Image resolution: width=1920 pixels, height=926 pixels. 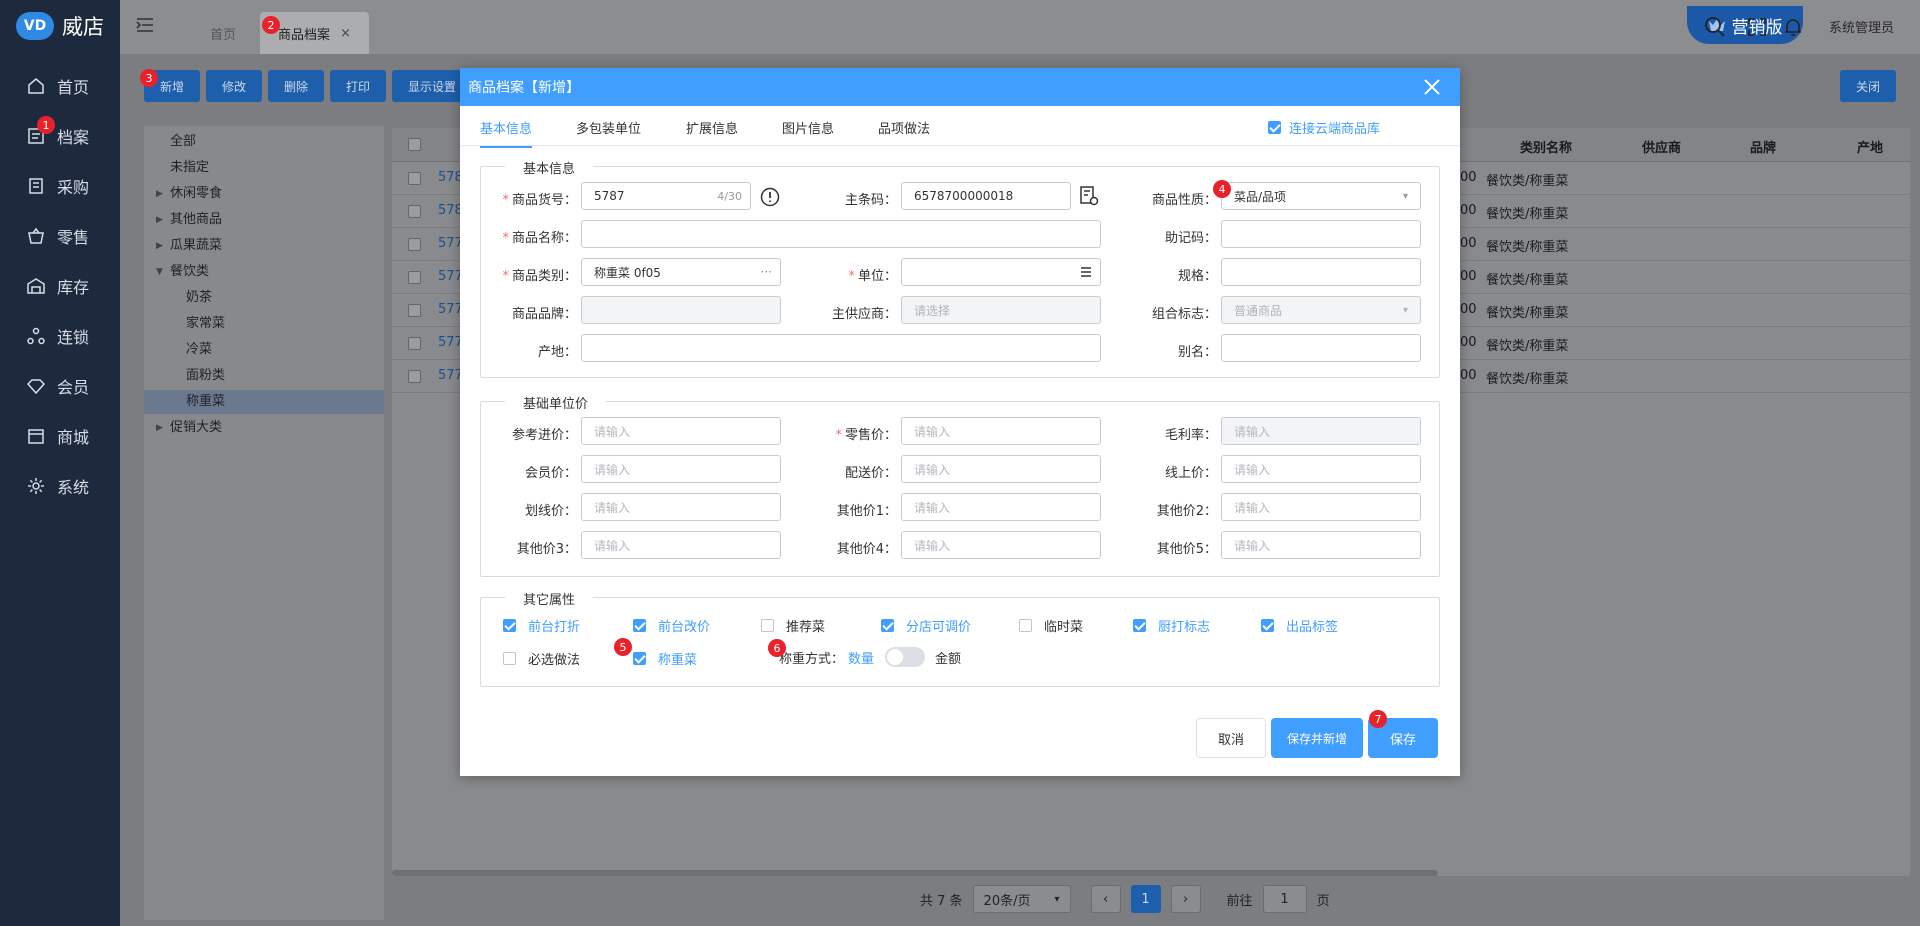 I want to click on alias-input, so click(x=1321, y=348).